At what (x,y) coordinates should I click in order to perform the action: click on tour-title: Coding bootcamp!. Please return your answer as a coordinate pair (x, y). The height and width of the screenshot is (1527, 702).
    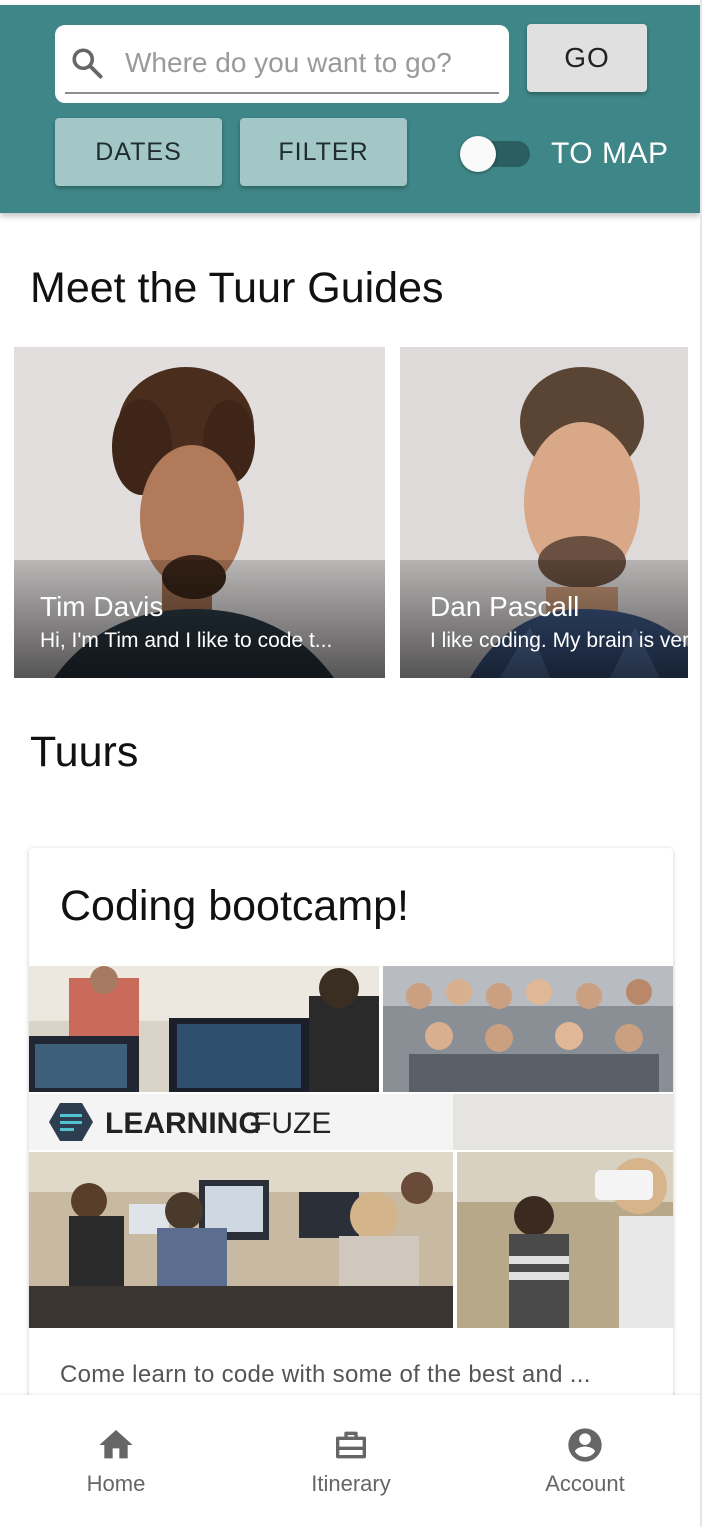
    Looking at the image, I should click on (234, 906).